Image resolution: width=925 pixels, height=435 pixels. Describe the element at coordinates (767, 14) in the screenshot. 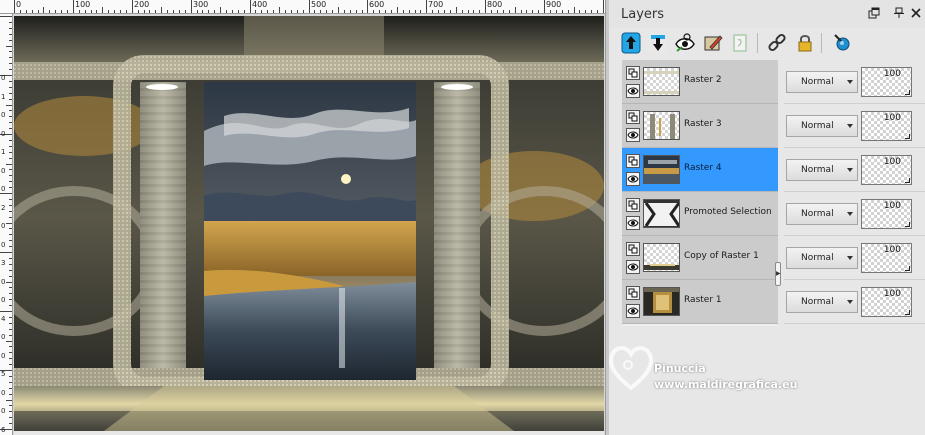

I see `palette-header: Layers` at that location.